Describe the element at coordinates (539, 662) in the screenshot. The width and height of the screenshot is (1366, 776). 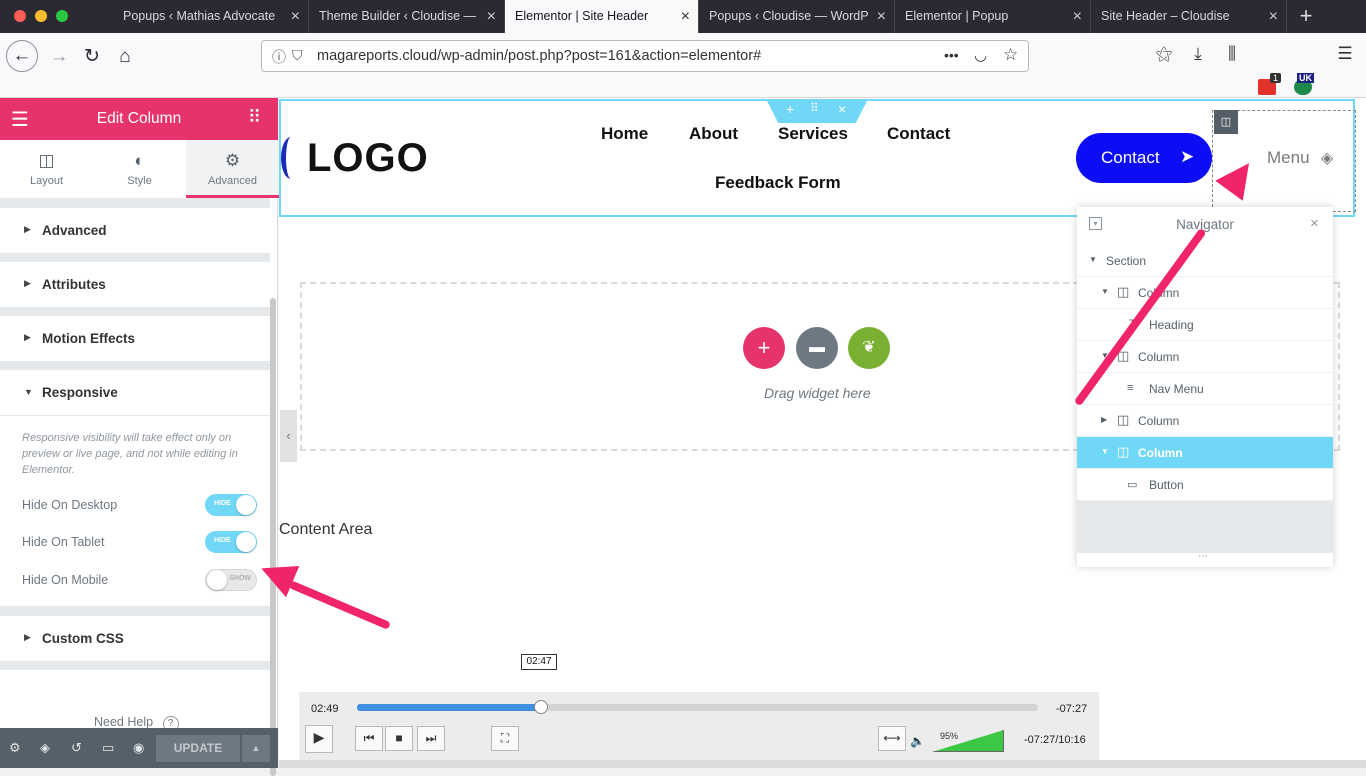
I see `seek-tooltip: 02:47` at that location.